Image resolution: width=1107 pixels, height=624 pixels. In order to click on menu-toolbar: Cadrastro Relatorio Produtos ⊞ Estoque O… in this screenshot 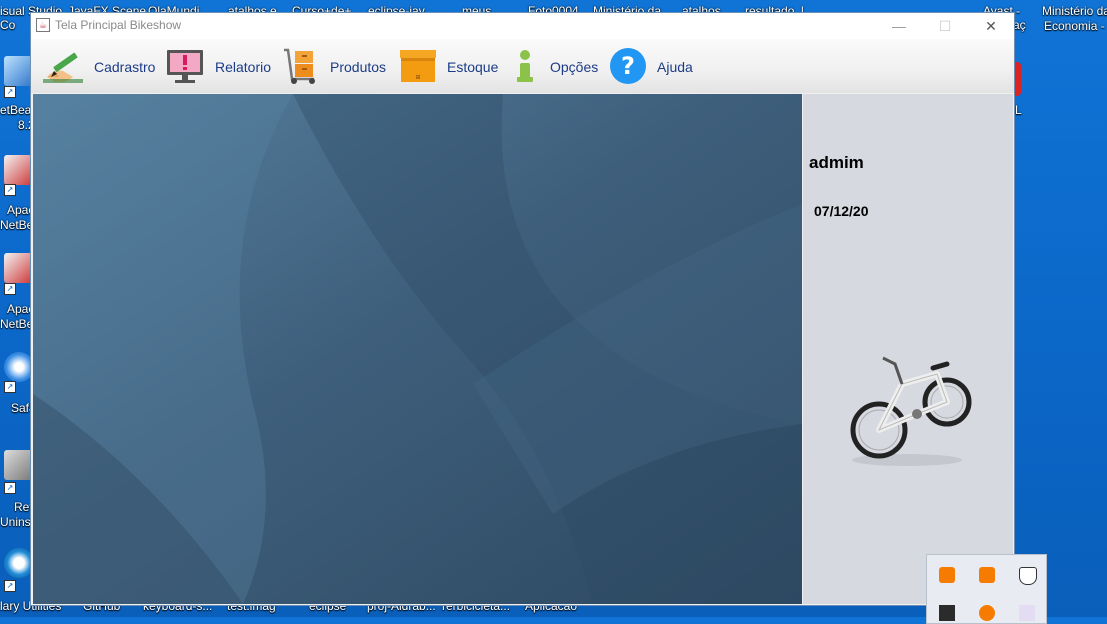, I will do `click(522, 66)`.